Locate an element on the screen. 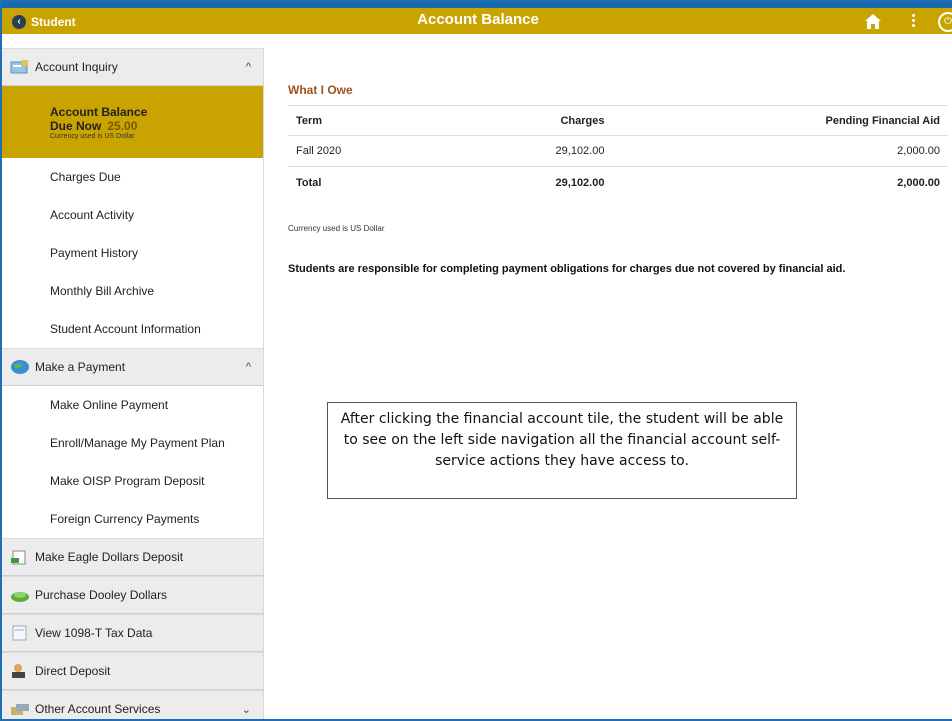  cell-total-aid: 2,000.00 is located at coordinates (918, 182).